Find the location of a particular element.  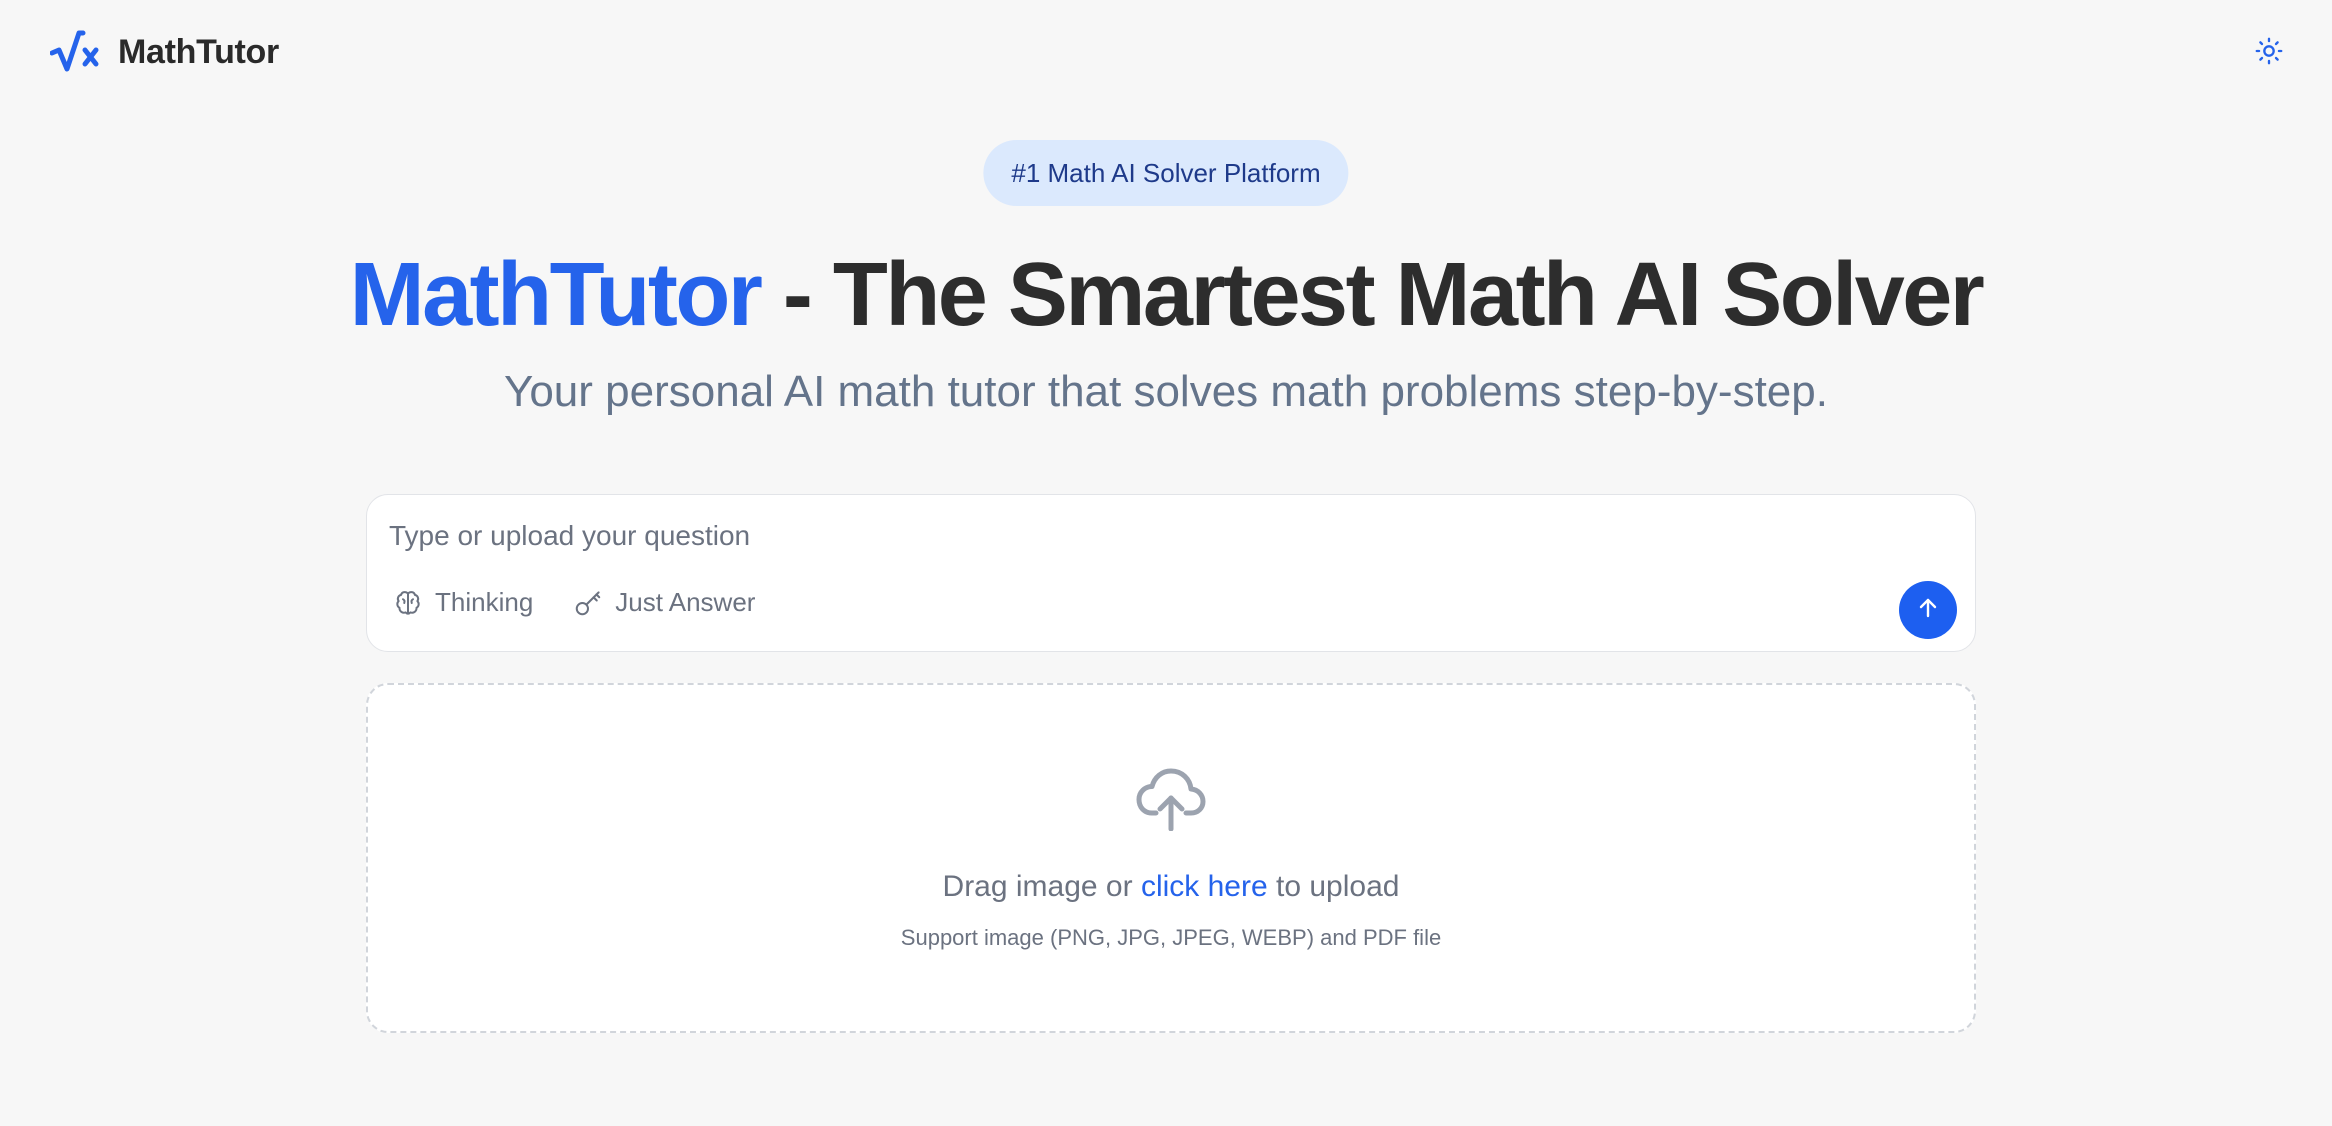

send-button is located at coordinates (1928, 610).